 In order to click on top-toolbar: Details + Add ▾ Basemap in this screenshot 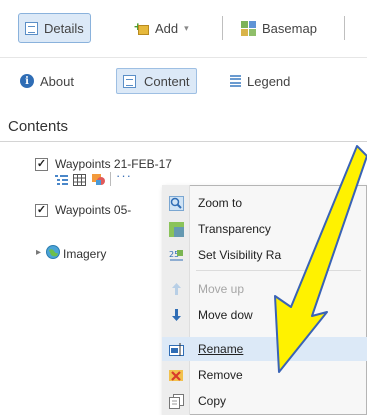, I will do `click(183, 29)`.